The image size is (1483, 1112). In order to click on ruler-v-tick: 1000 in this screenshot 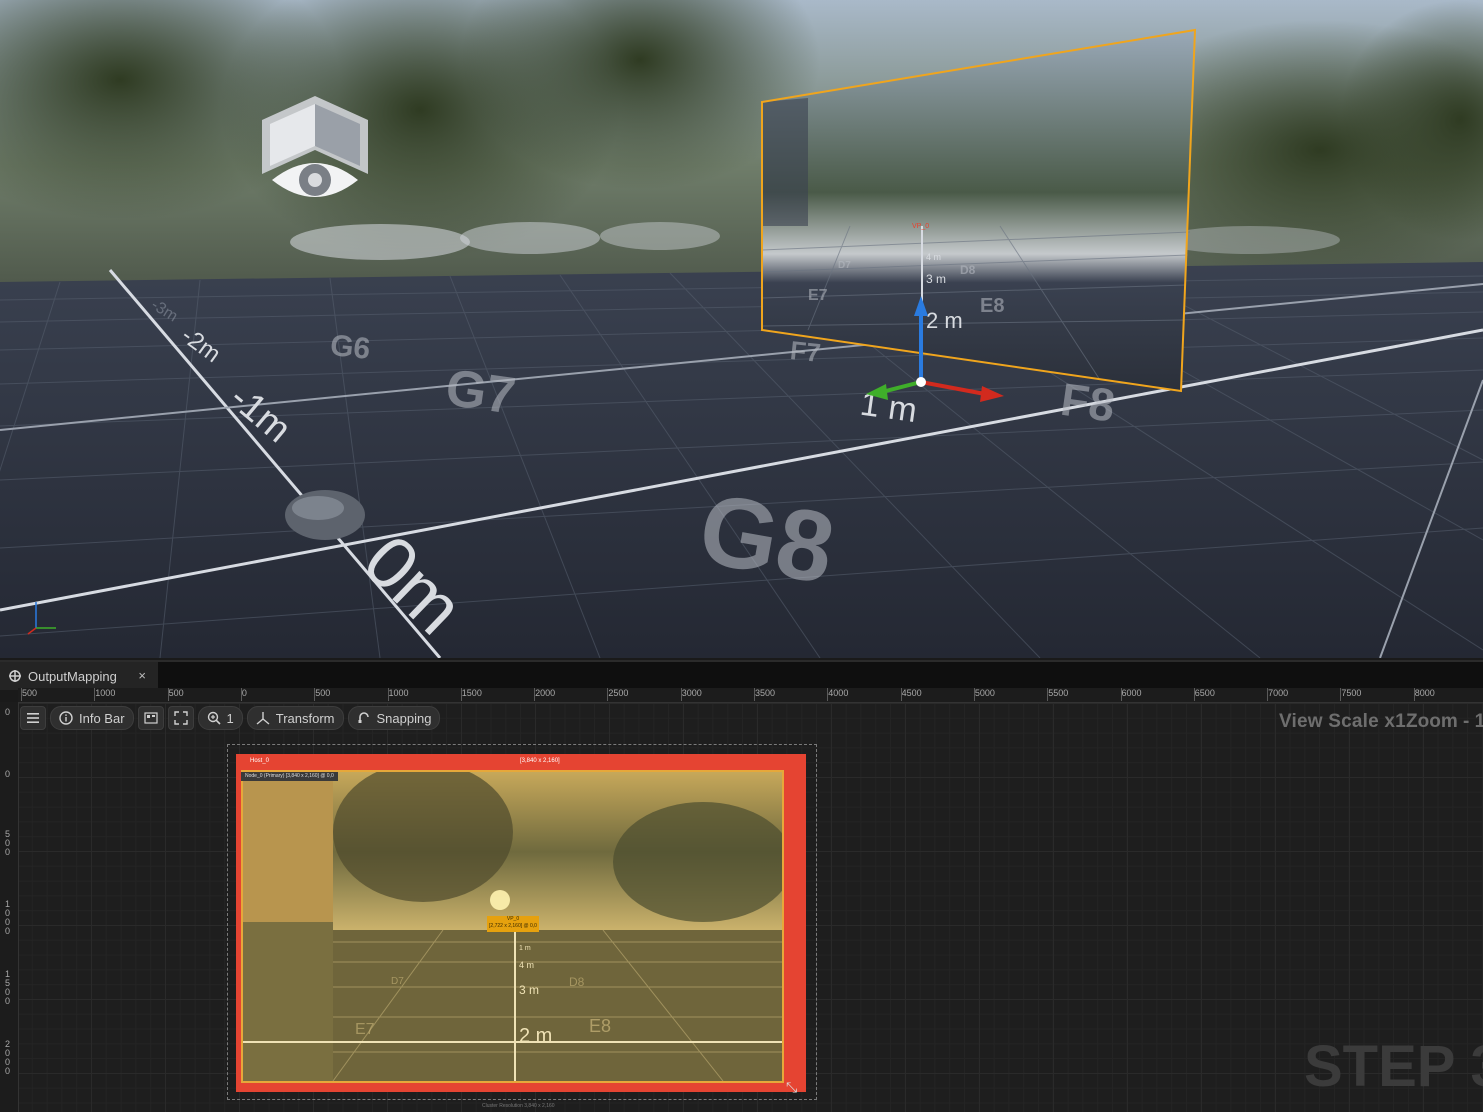, I will do `click(8, 917)`.